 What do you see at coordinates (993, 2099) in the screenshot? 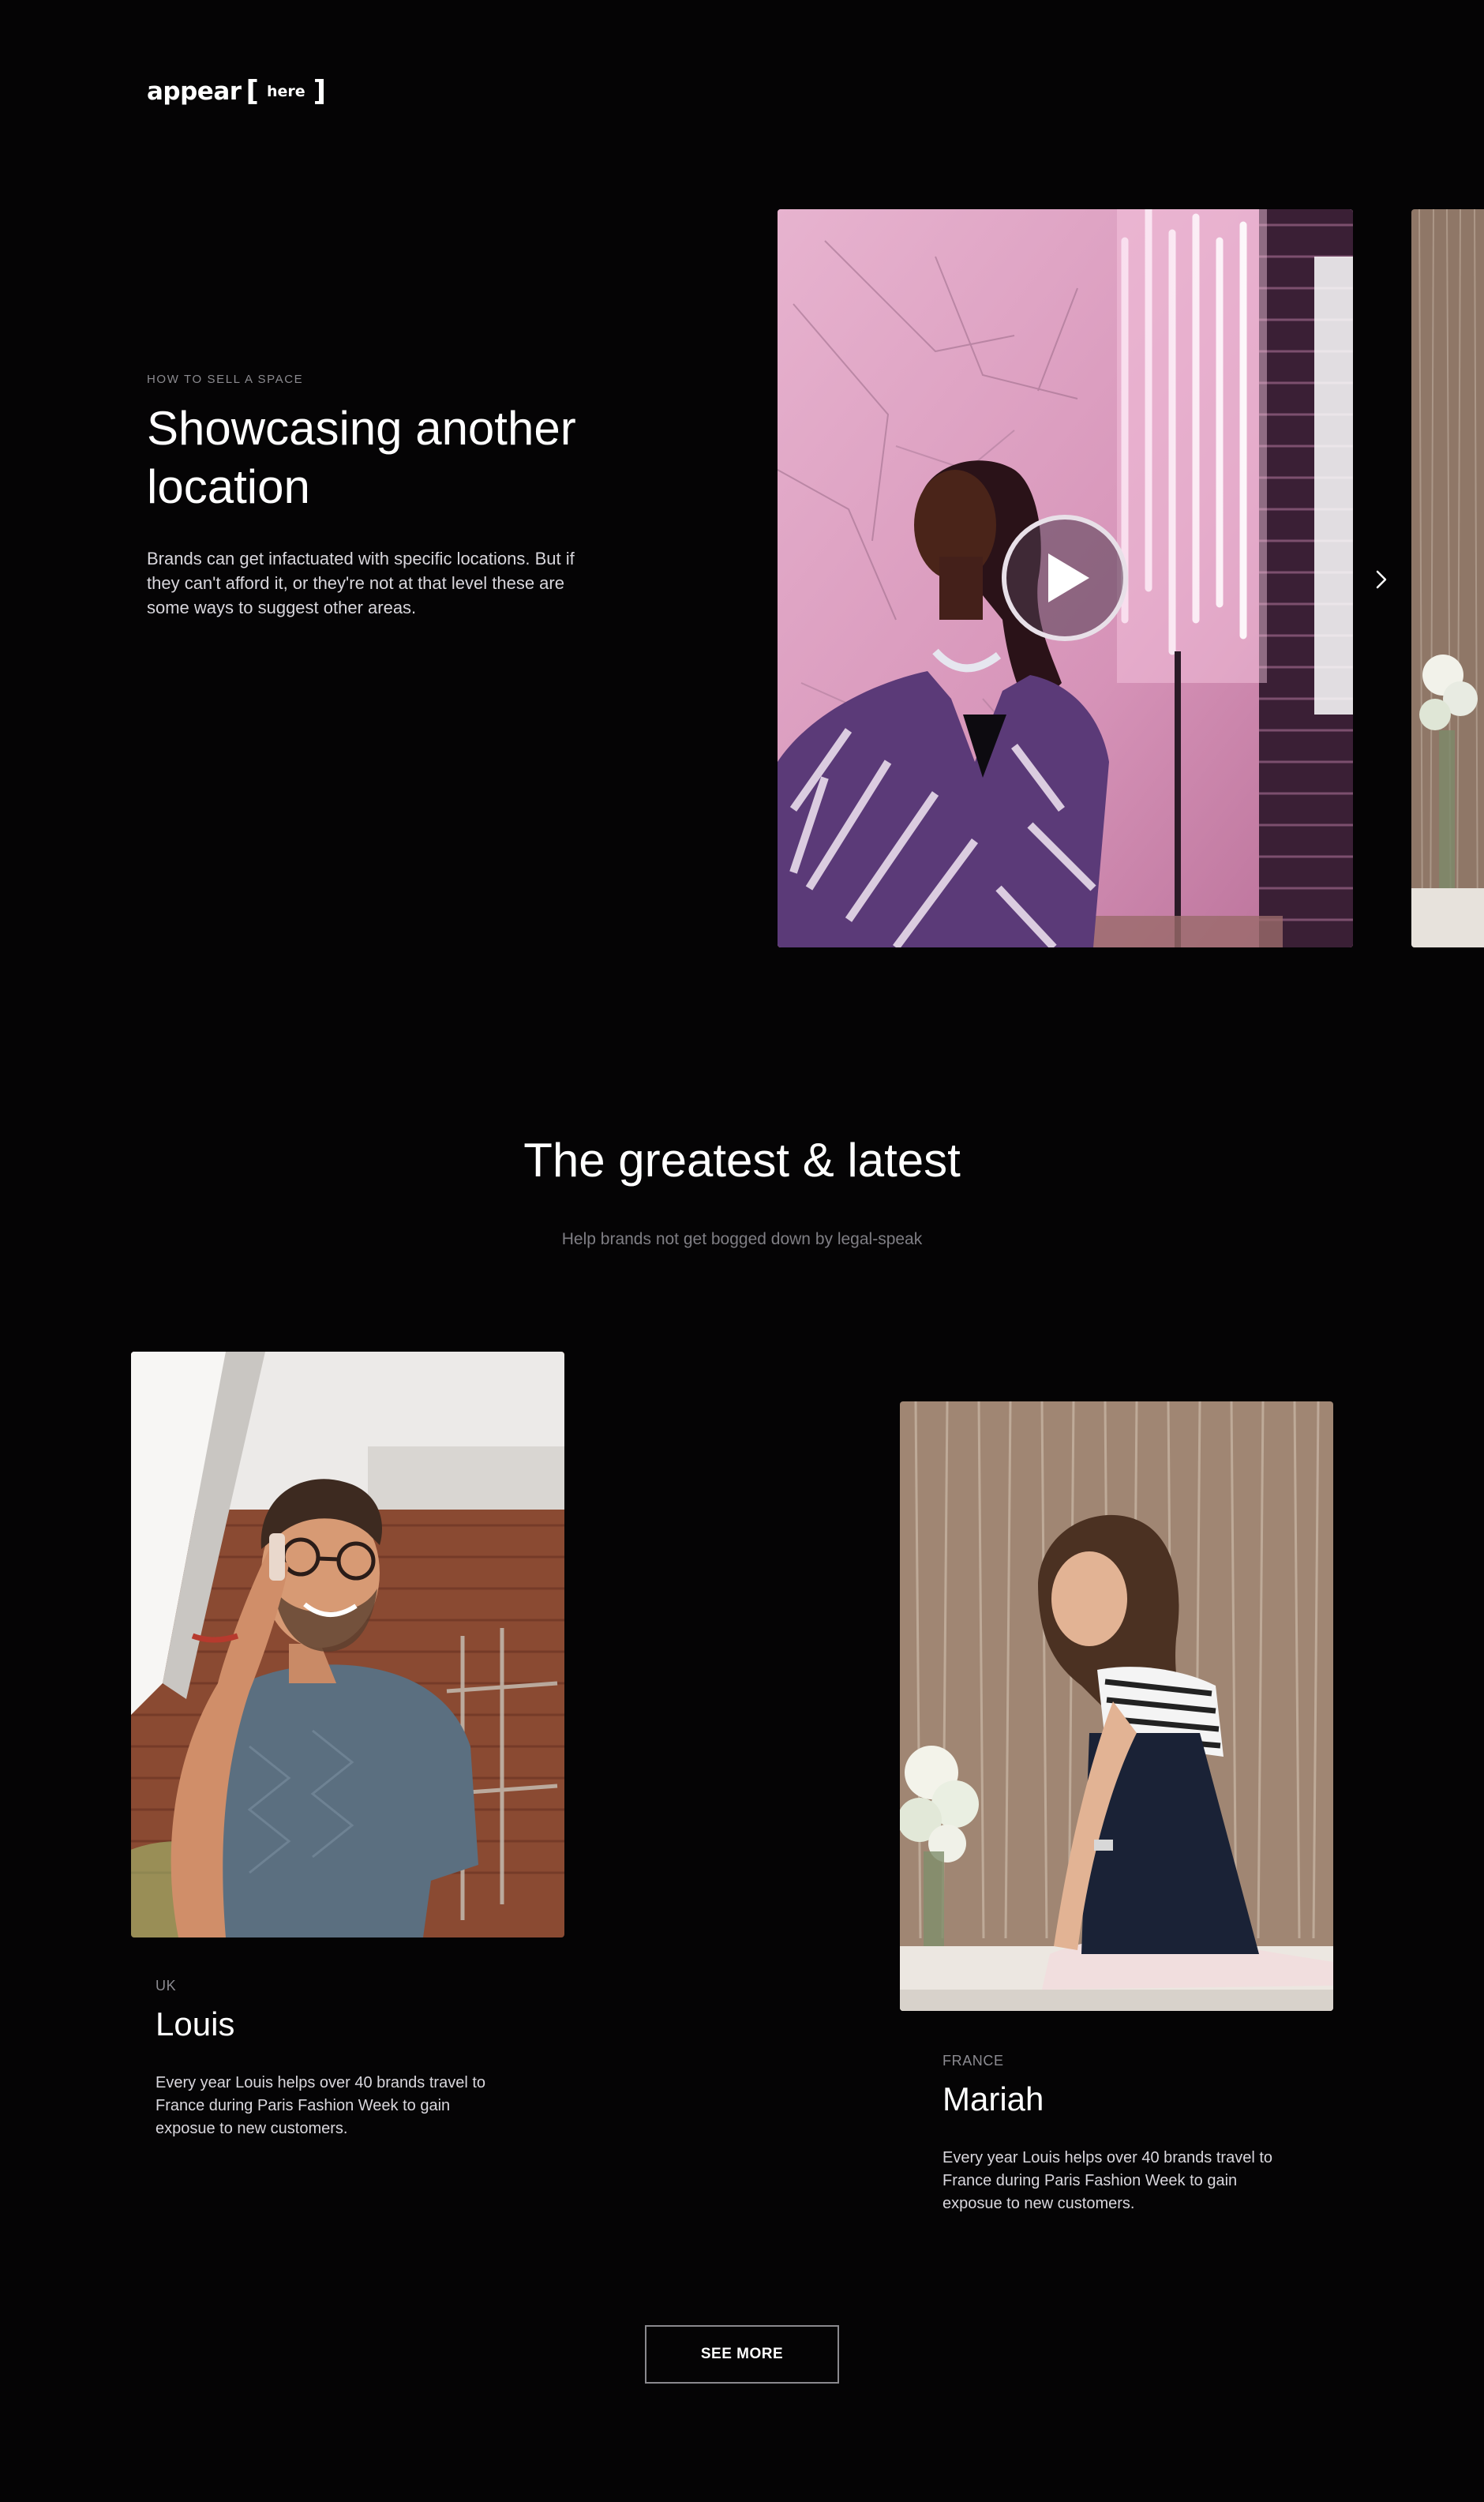
I see `profile-name: Mariah` at bounding box center [993, 2099].